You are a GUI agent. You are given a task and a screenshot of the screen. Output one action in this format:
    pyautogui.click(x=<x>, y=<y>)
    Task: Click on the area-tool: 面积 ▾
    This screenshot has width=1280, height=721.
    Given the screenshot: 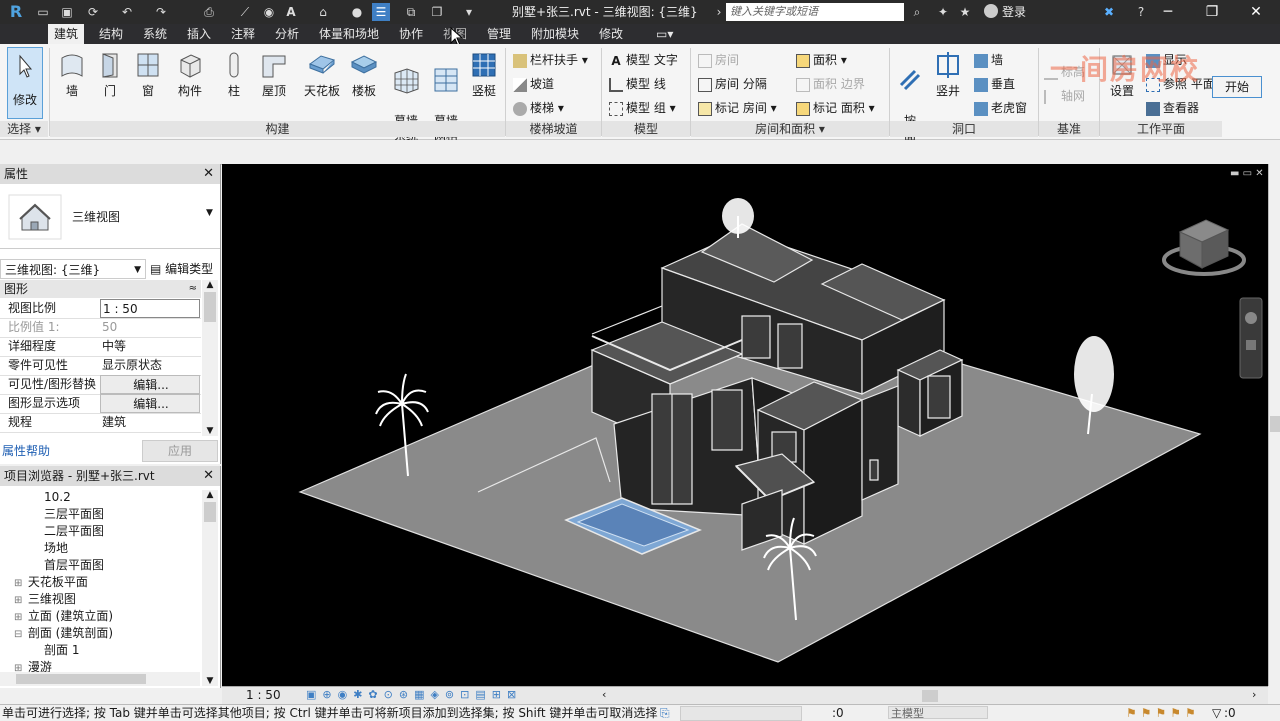 What is the action you would take?
    pyautogui.click(x=821, y=60)
    